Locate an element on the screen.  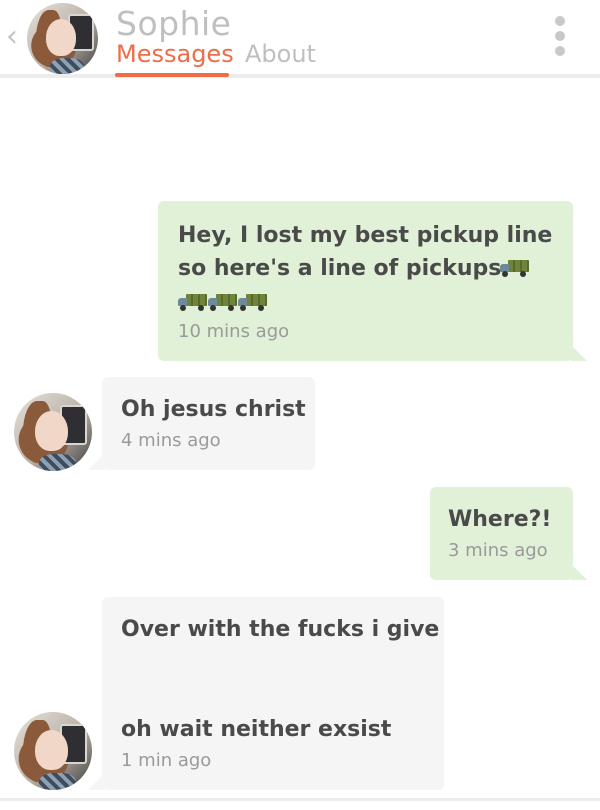
header-divider is located at coordinates (300, 76).